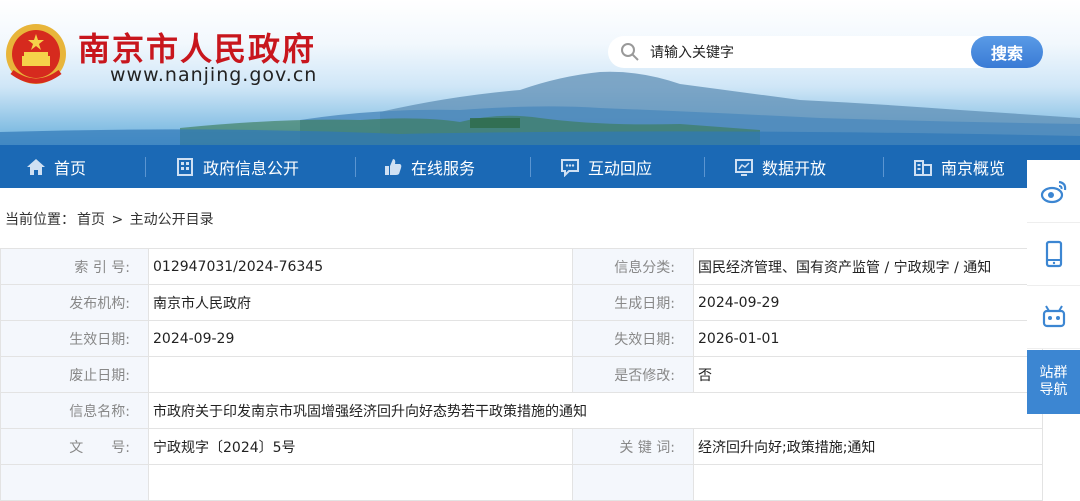 Image resolution: width=1080 pixels, height=501 pixels. What do you see at coordinates (251, 168) in the screenshot?
I see `nav-label: 政府信息公开` at bounding box center [251, 168].